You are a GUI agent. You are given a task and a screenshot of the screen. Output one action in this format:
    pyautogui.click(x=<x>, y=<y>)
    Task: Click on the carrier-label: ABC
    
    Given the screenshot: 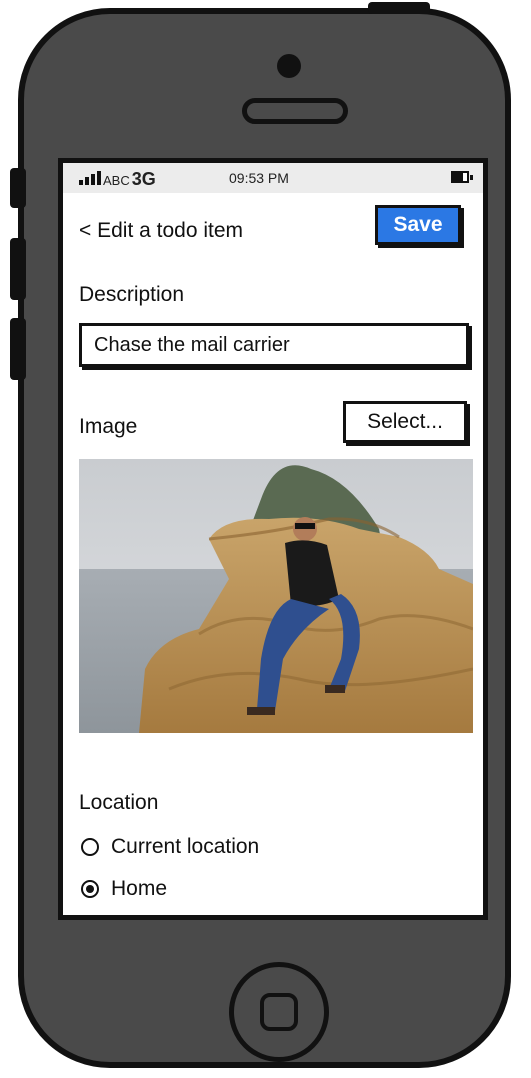 What is the action you would take?
    pyautogui.click(x=116, y=180)
    